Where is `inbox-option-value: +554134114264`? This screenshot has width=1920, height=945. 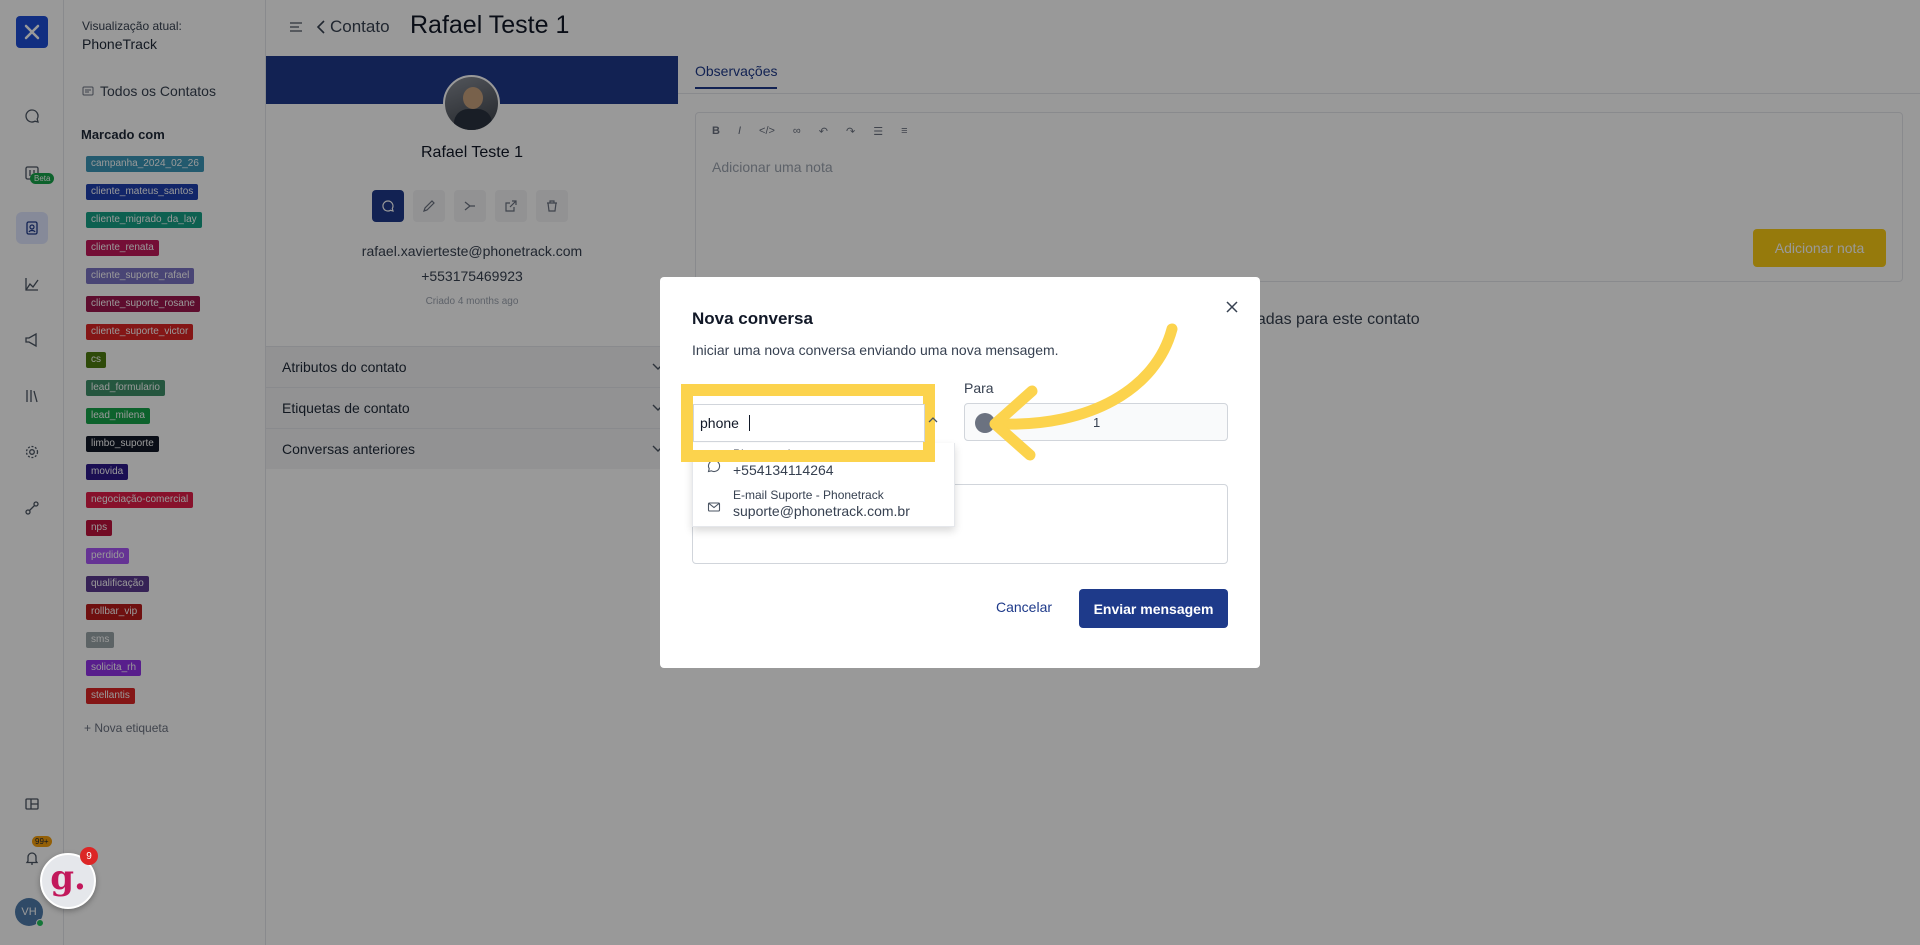
inbox-option-value: +554134114264 is located at coordinates (783, 470).